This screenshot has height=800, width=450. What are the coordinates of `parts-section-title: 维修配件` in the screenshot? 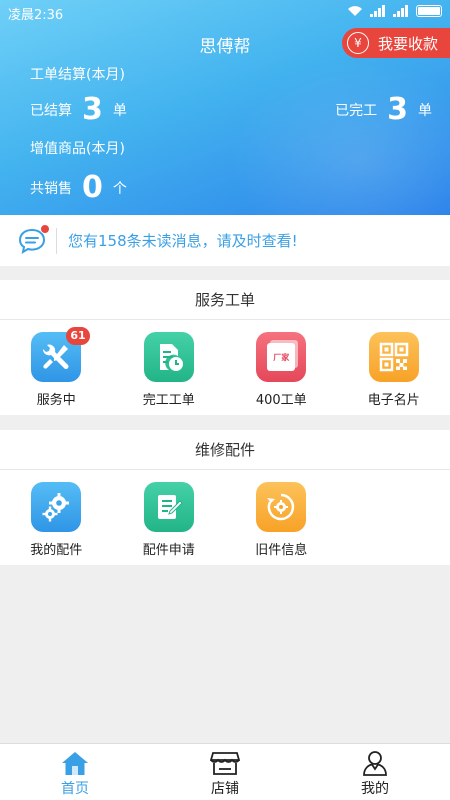 It's located at (225, 450).